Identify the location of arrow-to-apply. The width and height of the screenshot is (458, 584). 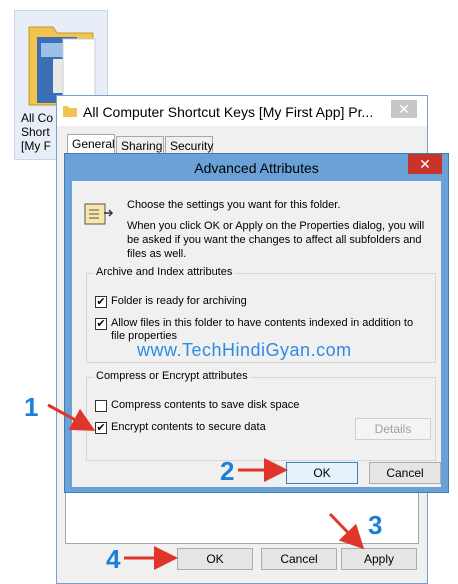
(346, 531).